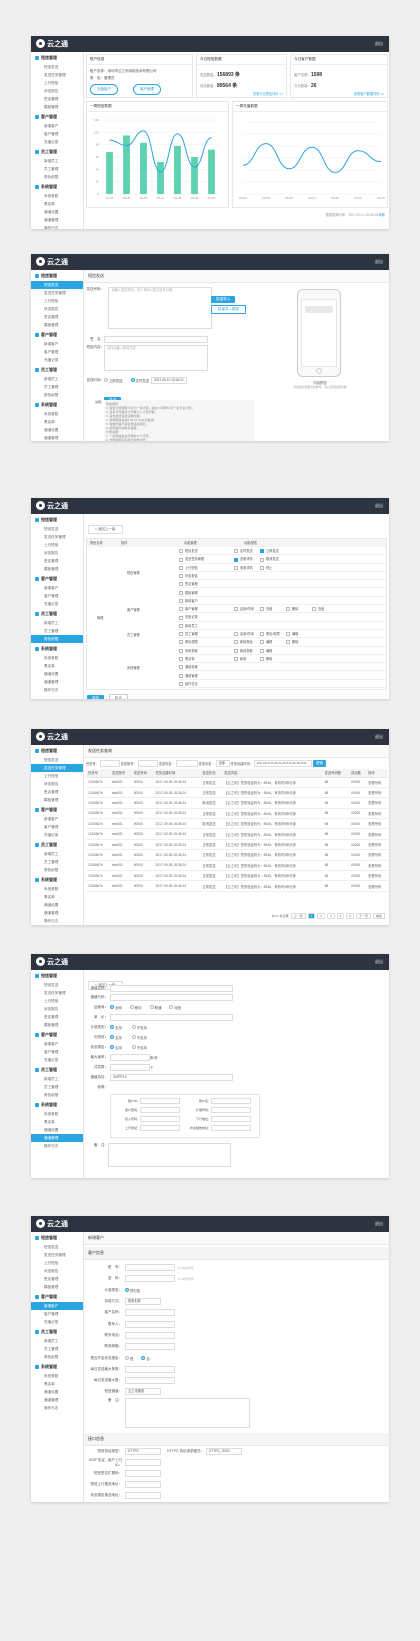  Describe the element at coordinates (169, 1155) in the screenshot. I see `remark-input` at that location.